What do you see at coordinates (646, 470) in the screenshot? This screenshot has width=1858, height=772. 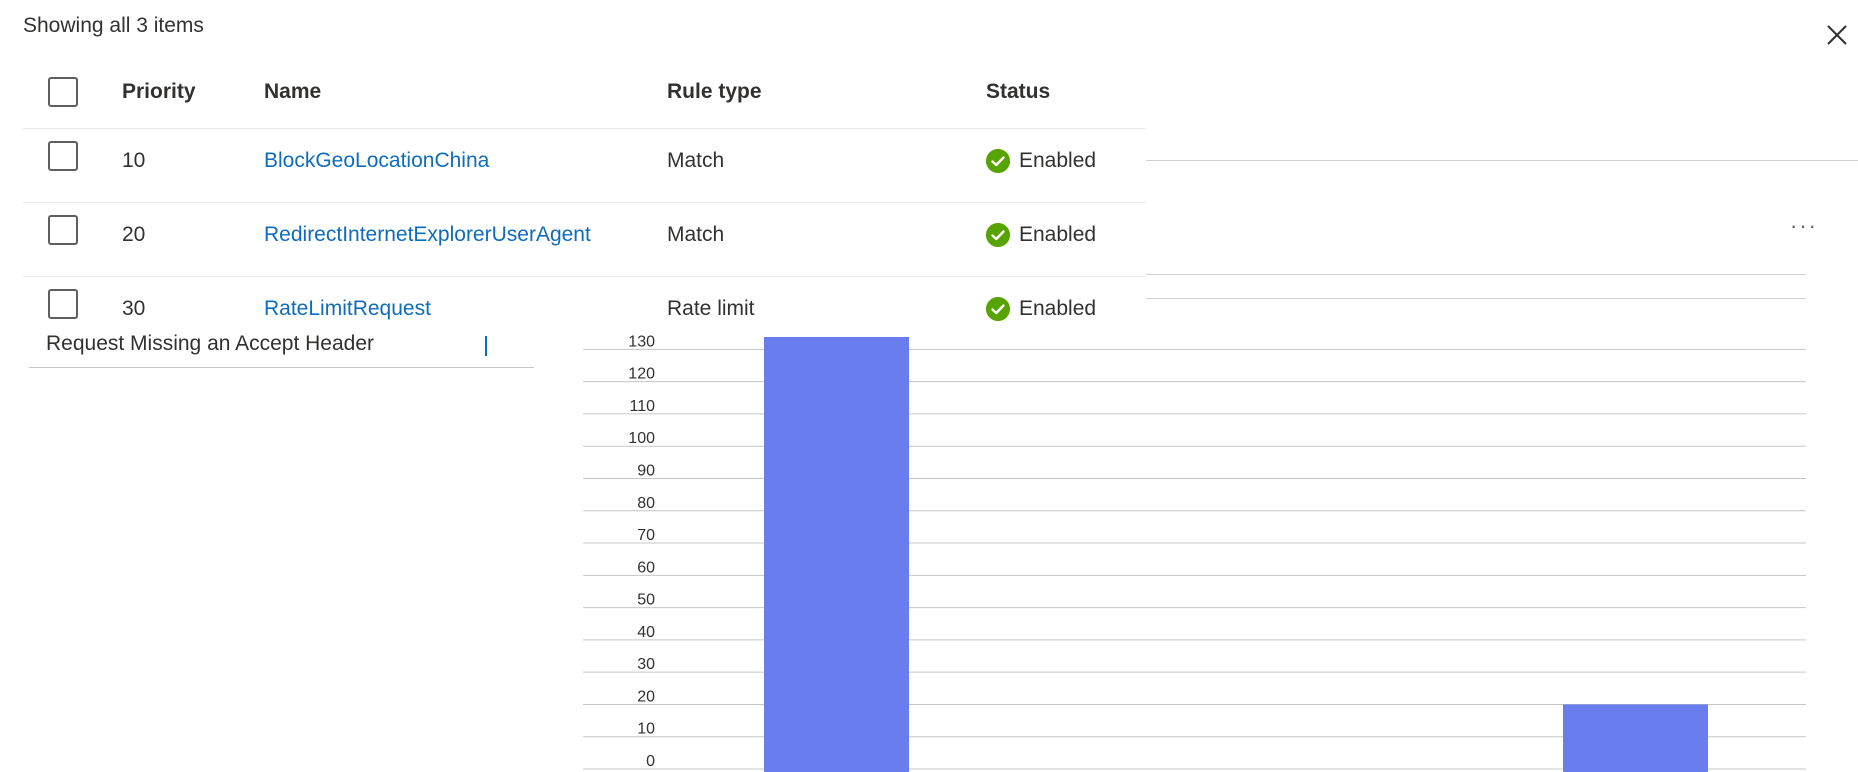 I see `y-tick-label: 90` at bounding box center [646, 470].